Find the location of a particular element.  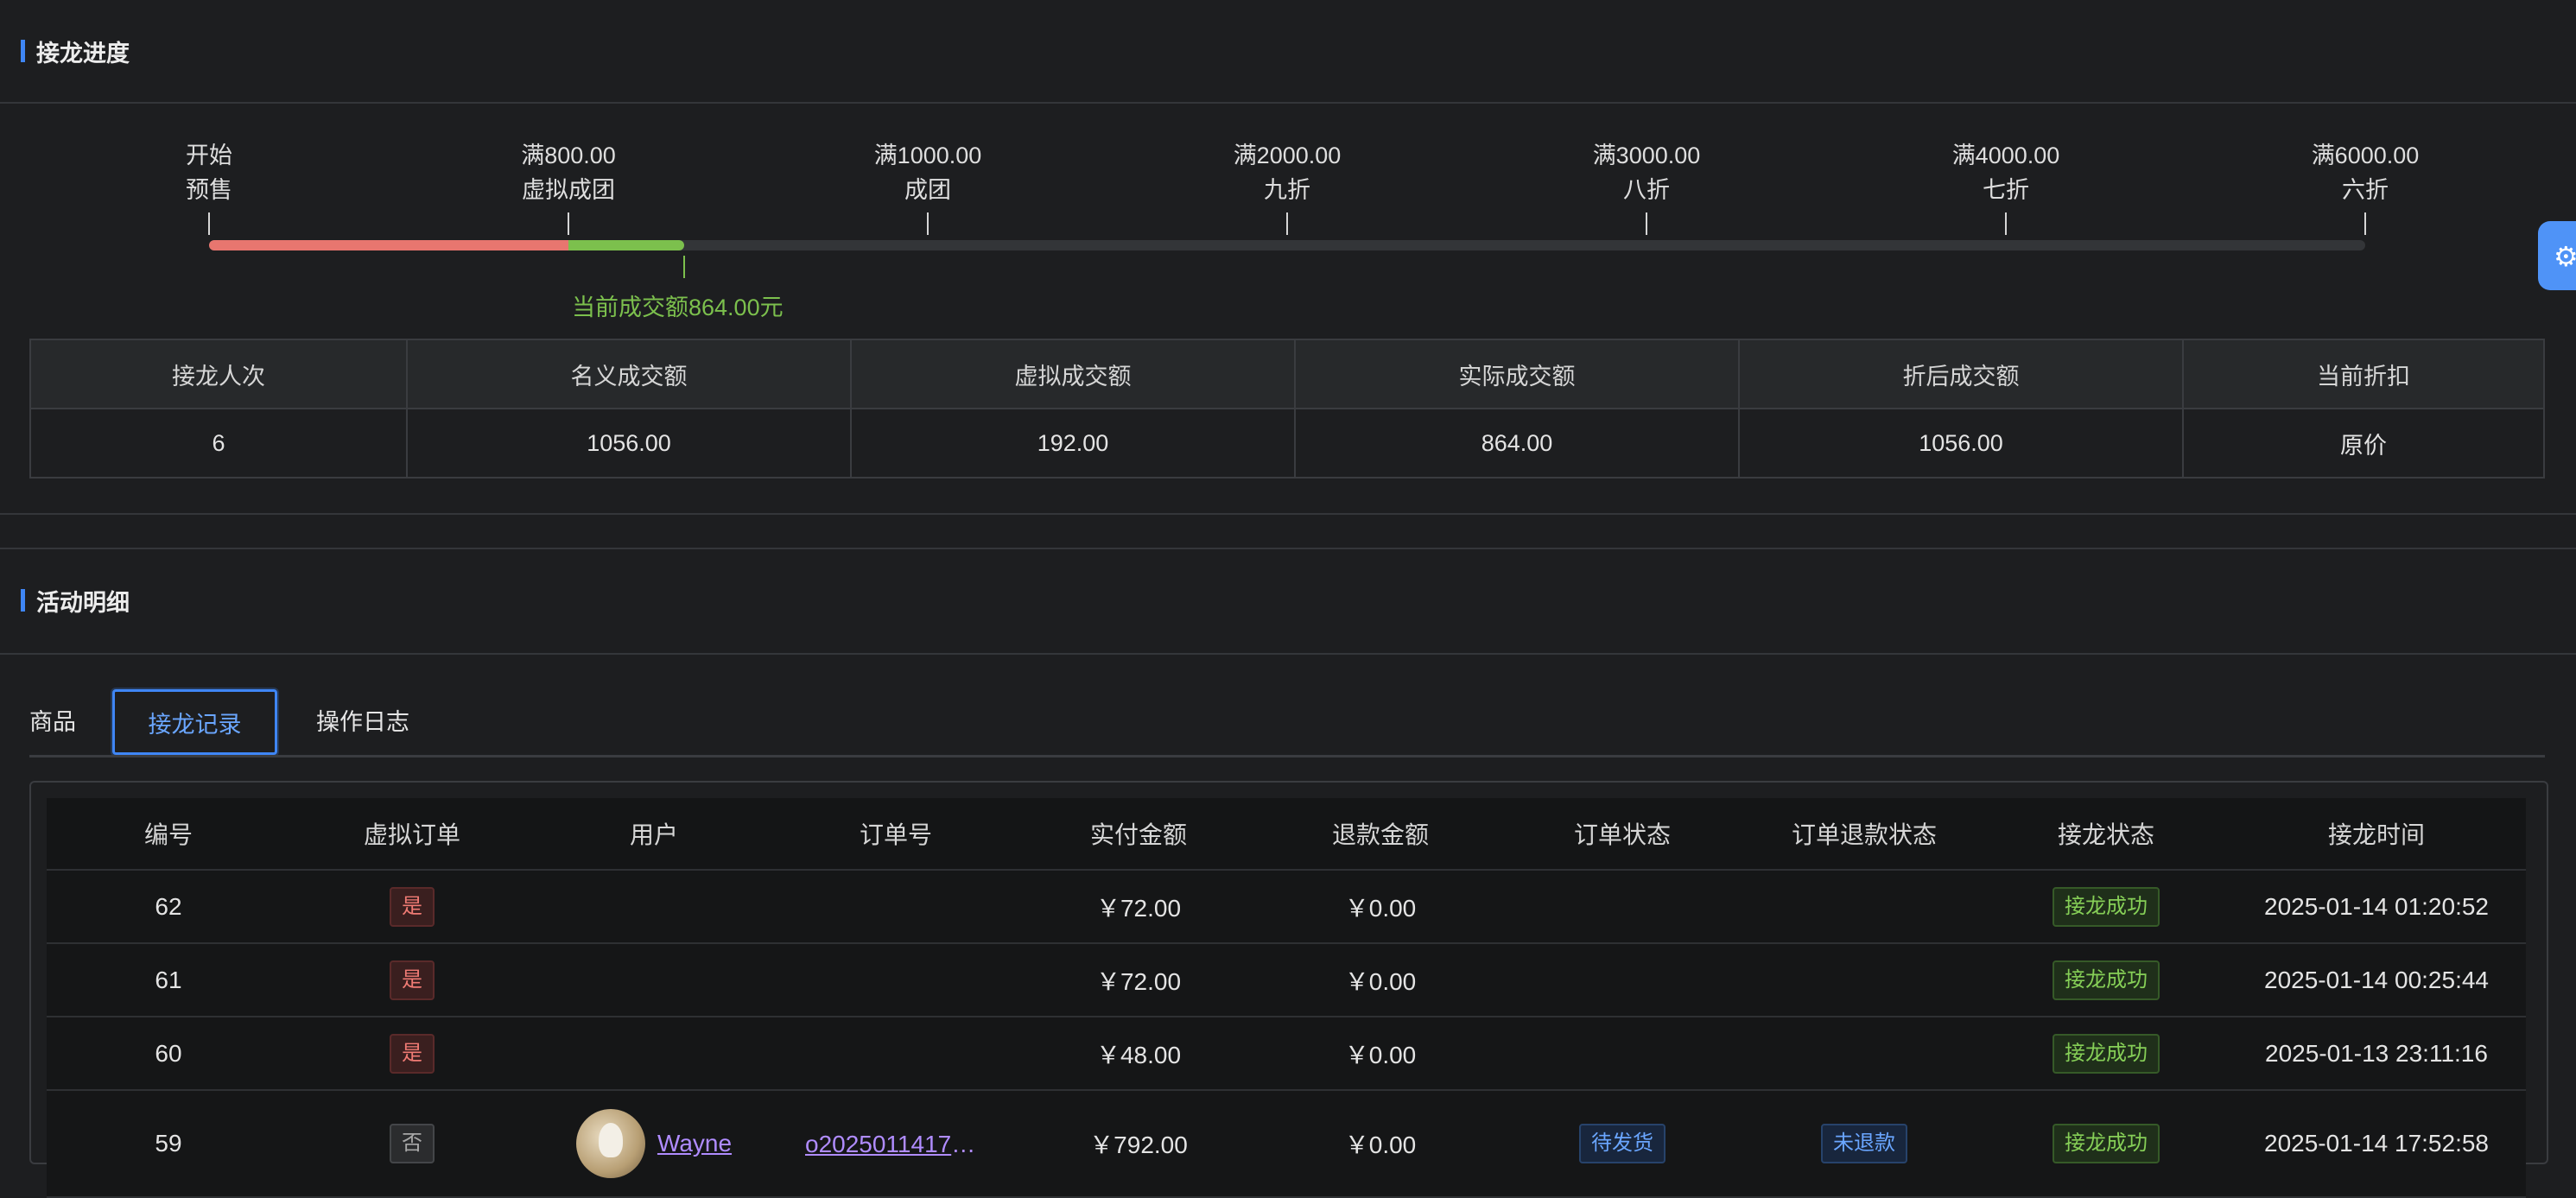

milestone-amount: 满2000.00 is located at coordinates (1287, 155).